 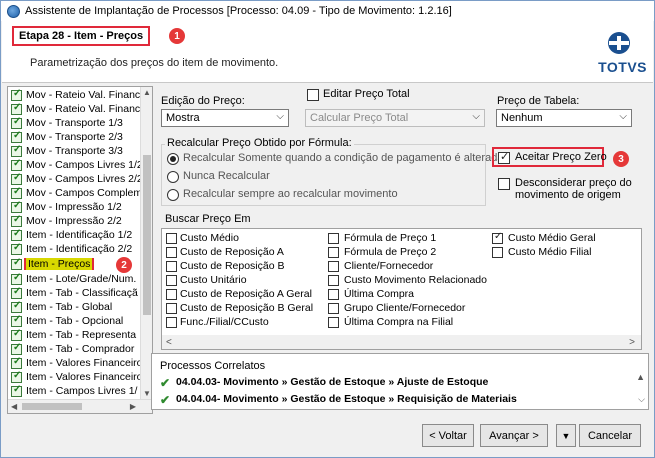 I want to click on options-dropdown-button: ▼, so click(x=566, y=435).